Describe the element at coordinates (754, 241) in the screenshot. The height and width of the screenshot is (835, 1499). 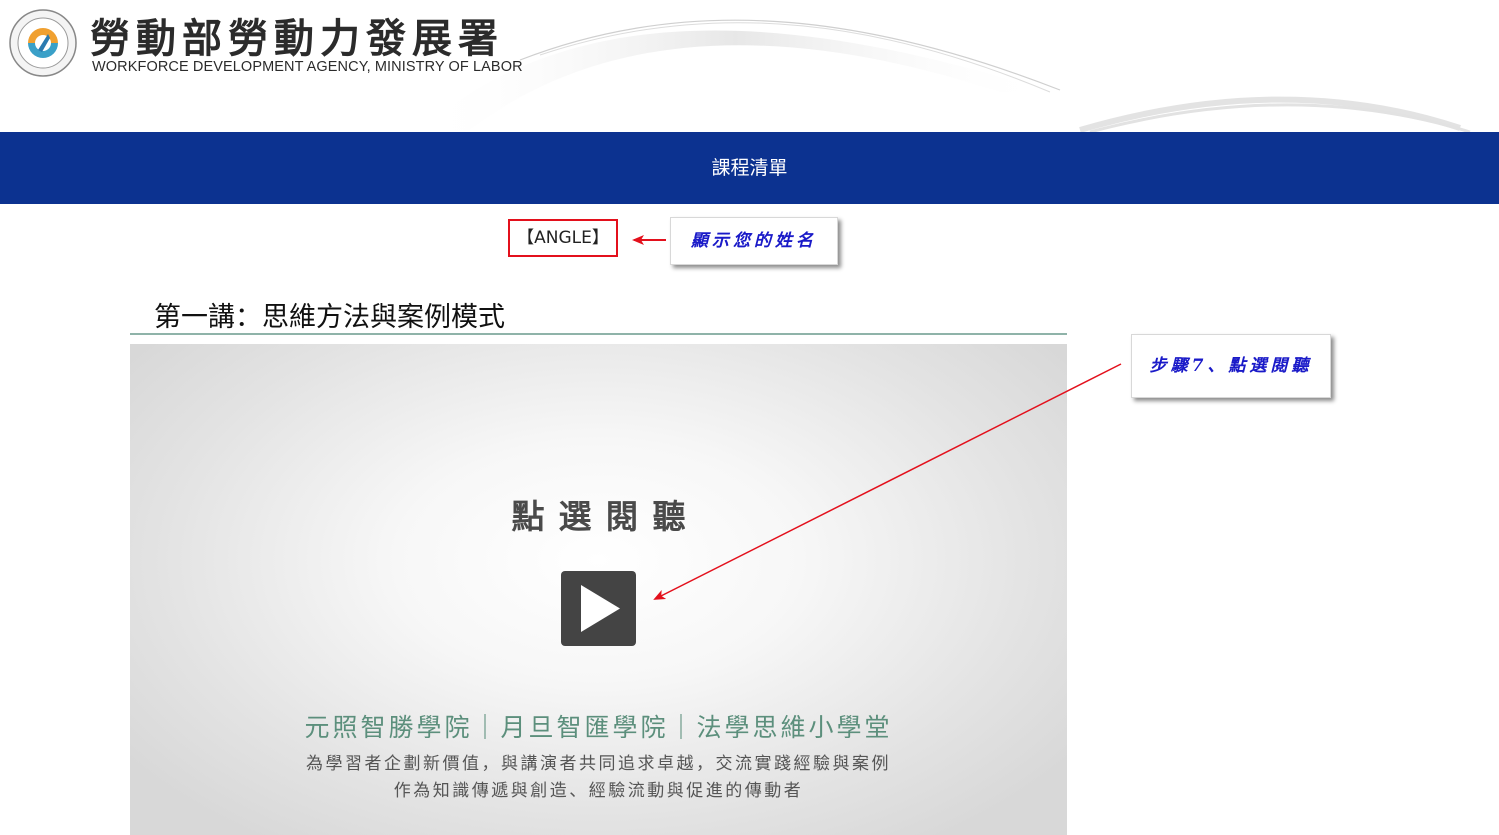
I see `name-hint-callout: 顯示您的姓名` at that location.